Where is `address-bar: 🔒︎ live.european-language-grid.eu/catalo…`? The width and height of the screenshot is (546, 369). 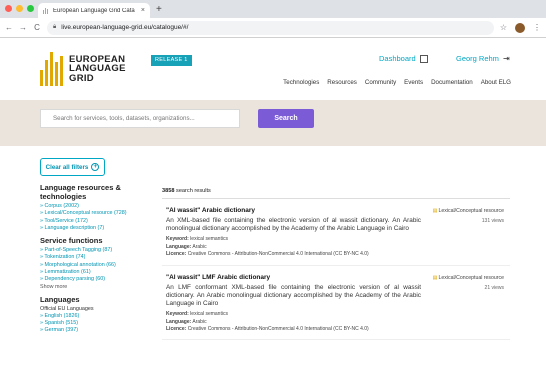
address-bar: 🔒︎ live.european-language-grid.eu/catalo… is located at coordinates (270, 27).